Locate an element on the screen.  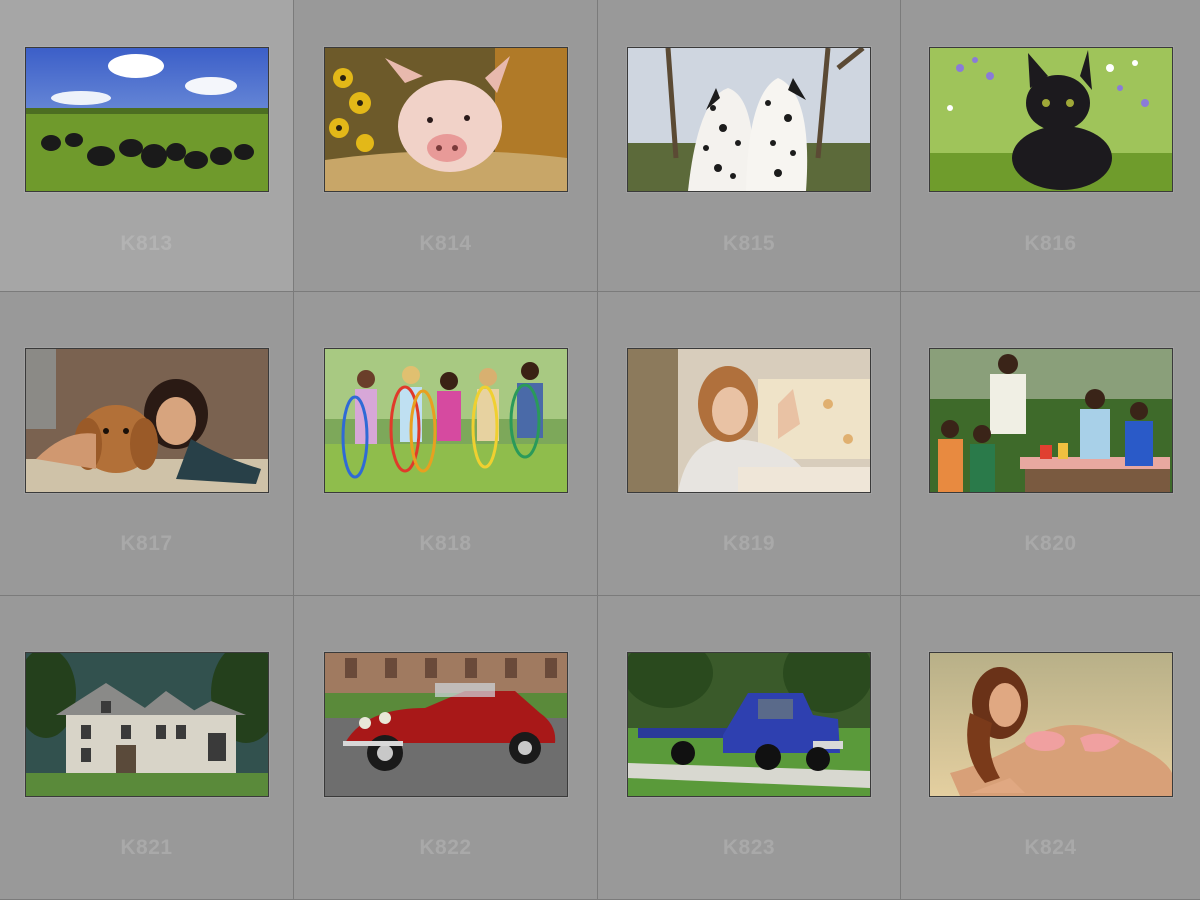
thumbnail-label: K820 is located at coordinates (1050, 543).